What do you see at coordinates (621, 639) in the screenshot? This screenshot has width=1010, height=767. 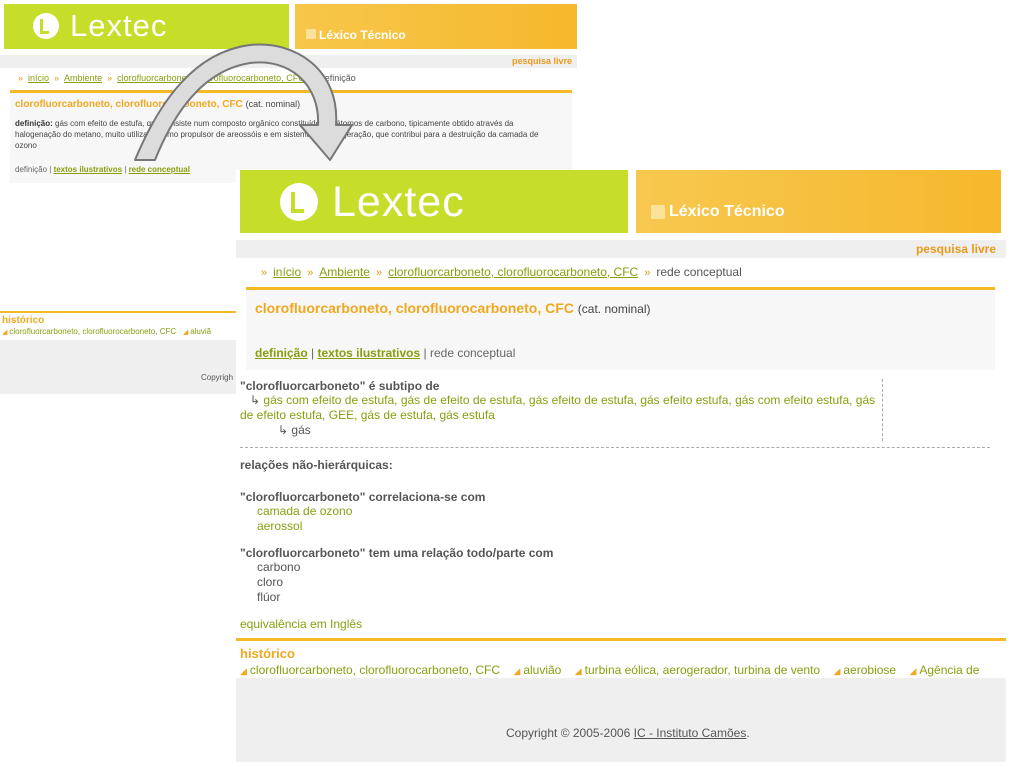 I see `history-divider` at bounding box center [621, 639].